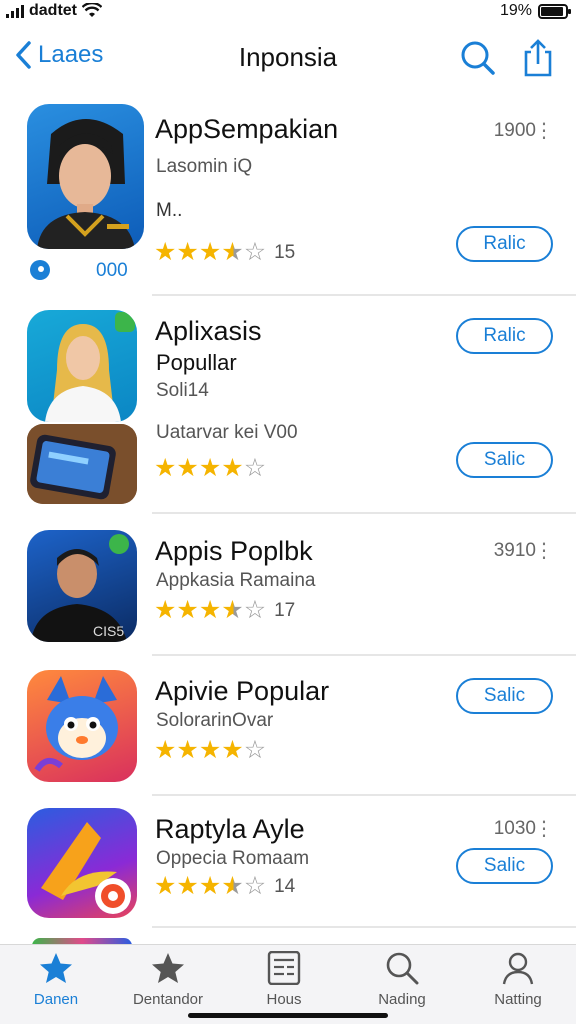  Describe the element at coordinates (236, 580) in the screenshot. I see `app-subtitle: Appkasia Ramaina` at that location.